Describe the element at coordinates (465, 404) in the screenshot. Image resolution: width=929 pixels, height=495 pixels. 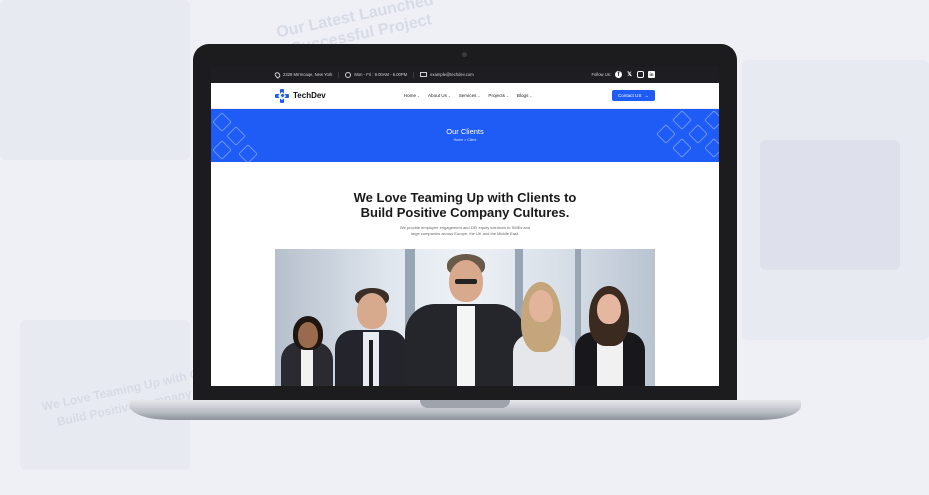
I see `laptop-notch` at that location.